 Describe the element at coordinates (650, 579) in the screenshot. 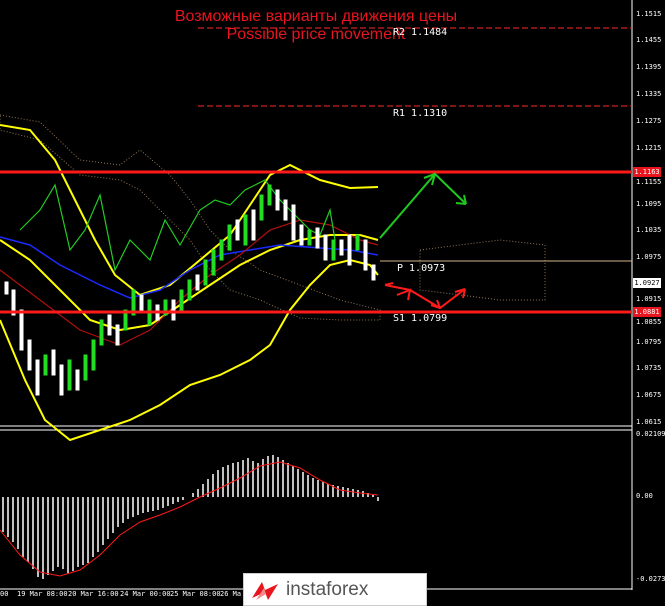

I see `macd-label: -0.02739` at that location.